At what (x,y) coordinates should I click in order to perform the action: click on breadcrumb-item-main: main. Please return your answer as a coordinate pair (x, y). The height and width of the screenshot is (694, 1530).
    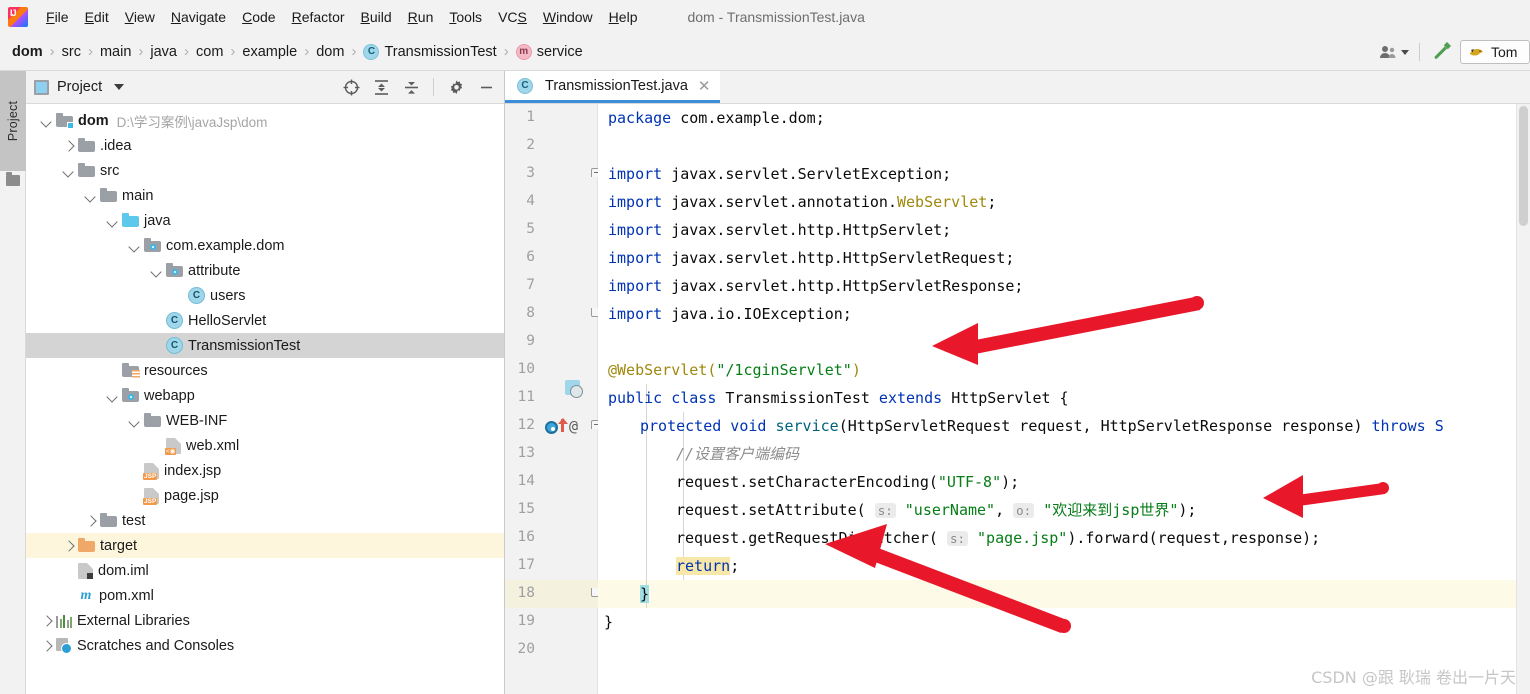
    Looking at the image, I should click on (115, 52).